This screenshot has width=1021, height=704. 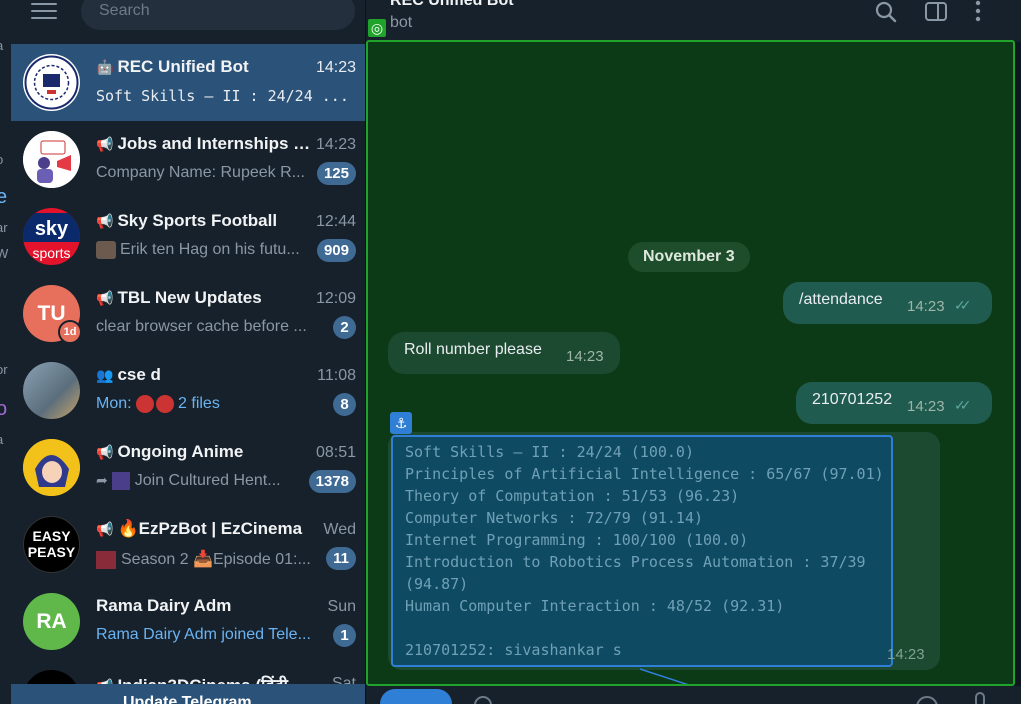 What do you see at coordinates (102, 480) in the screenshot?
I see `forward-icon: ➦` at bounding box center [102, 480].